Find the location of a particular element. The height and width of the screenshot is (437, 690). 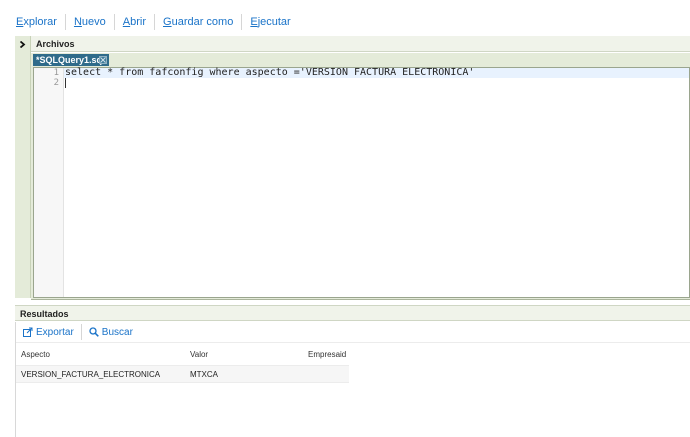

exportar-label: Exportar is located at coordinates (55, 332).